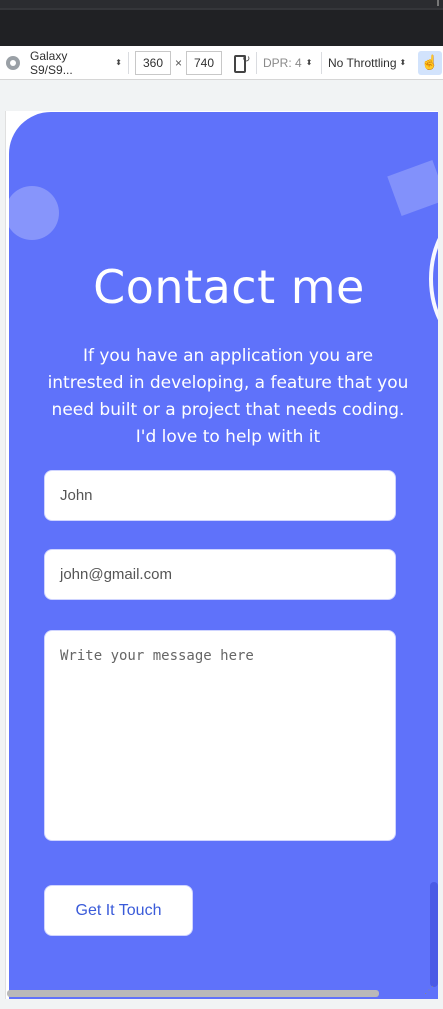 This screenshot has width=443, height=1009. What do you see at coordinates (434, 934) in the screenshot?
I see `vertical-scrollbar-thumb` at bounding box center [434, 934].